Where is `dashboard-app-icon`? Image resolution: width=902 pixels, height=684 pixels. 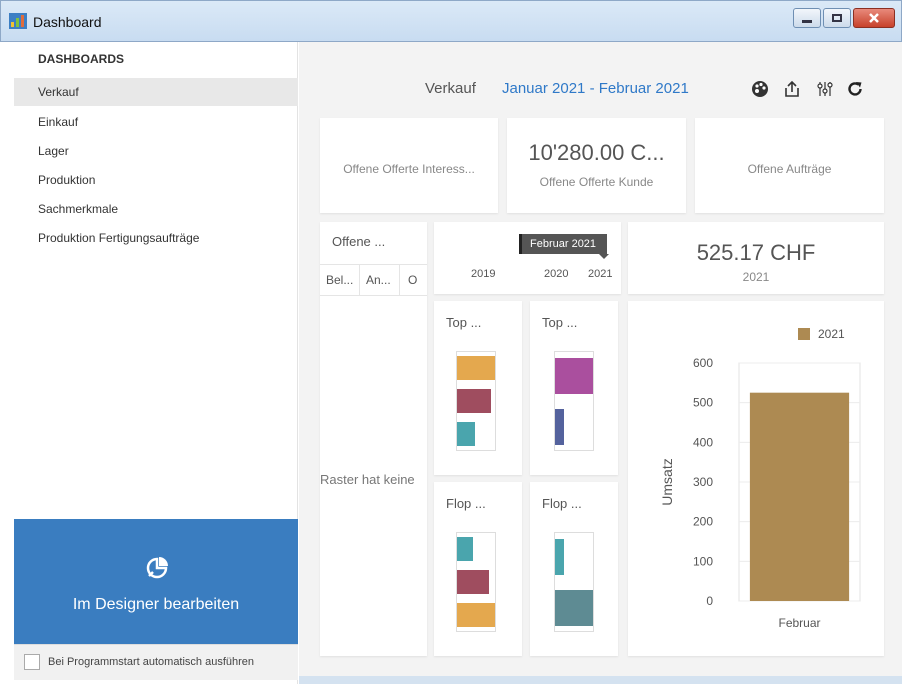
dashboard-app-icon is located at coordinates (18, 21).